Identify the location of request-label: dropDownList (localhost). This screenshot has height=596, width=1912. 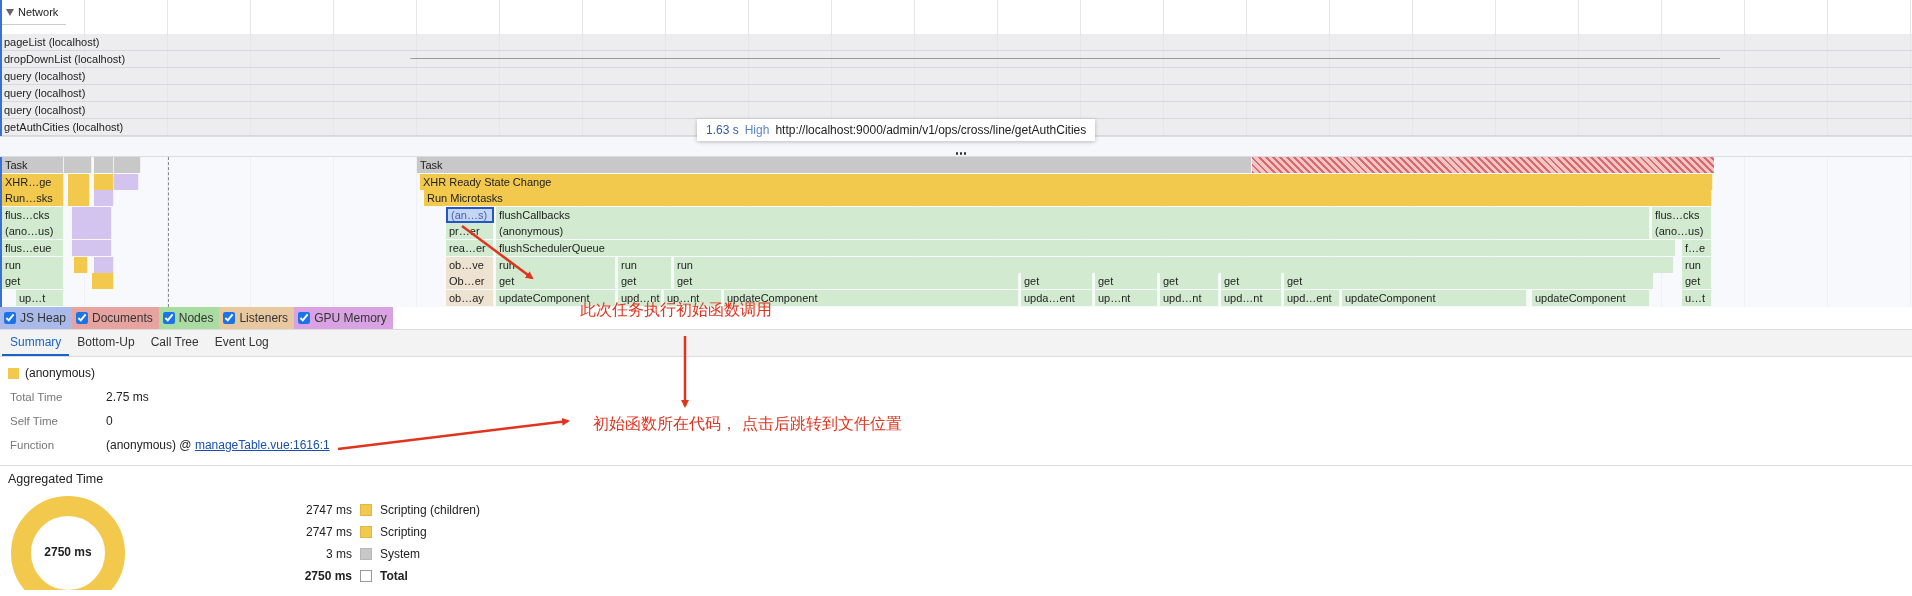
(65, 59).